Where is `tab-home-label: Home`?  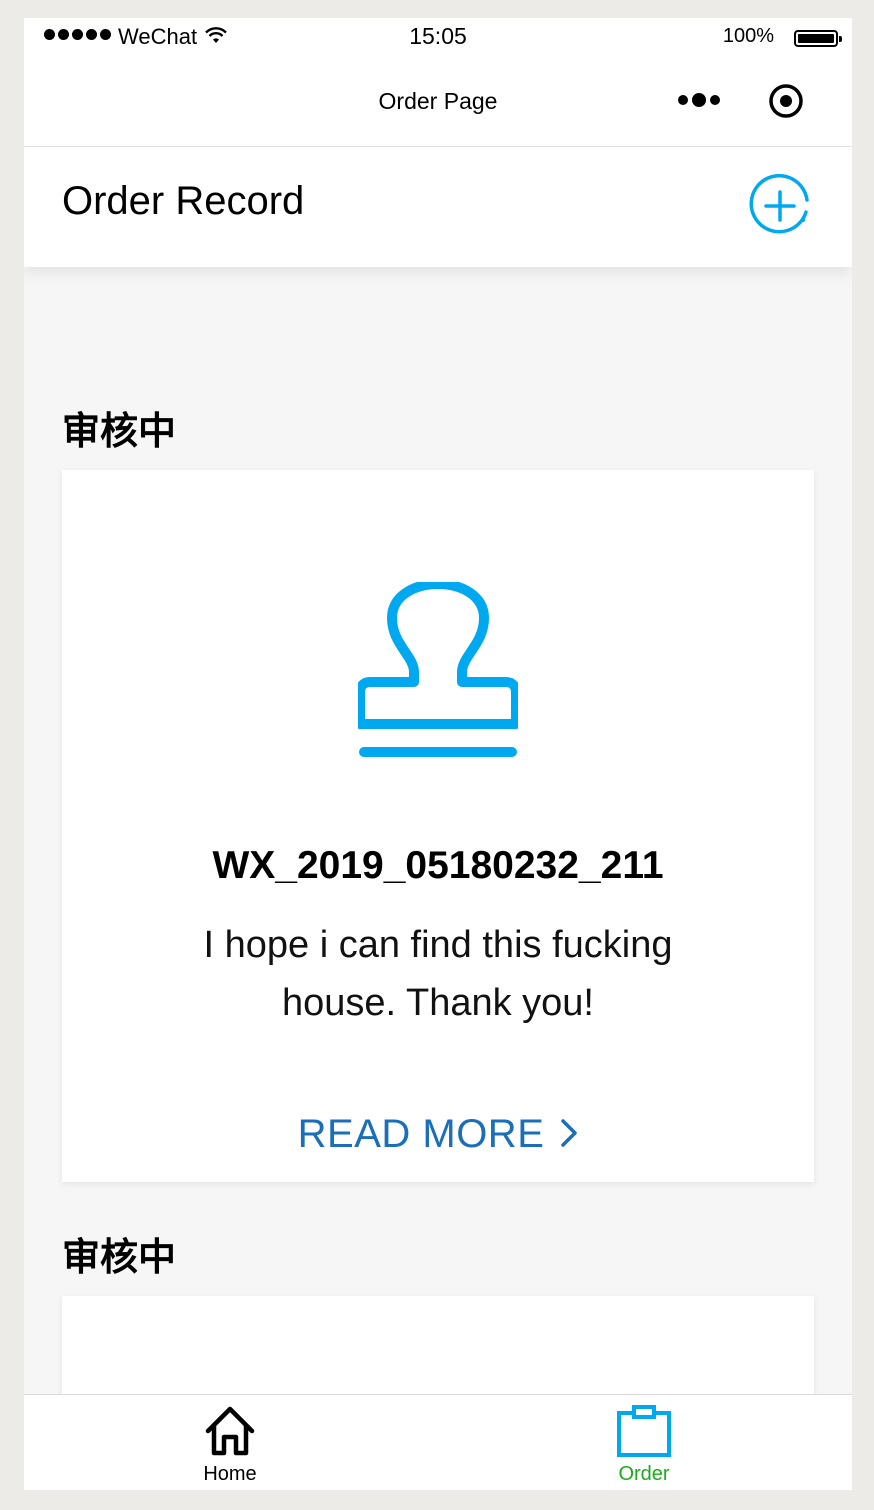
tab-home-label: Home is located at coordinates (230, 1474).